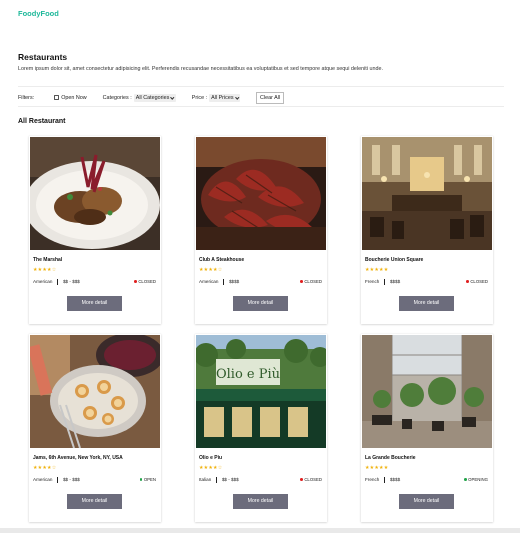 The height and width of the screenshot is (533, 520). What do you see at coordinates (205, 479) in the screenshot?
I see `category: Italian` at bounding box center [205, 479].